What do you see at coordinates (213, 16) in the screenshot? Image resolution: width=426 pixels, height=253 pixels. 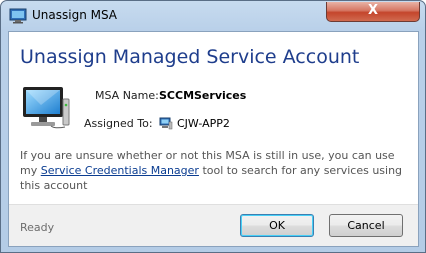 I see `title-bar: Unassign MSA X` at bounding box center [213, 16].